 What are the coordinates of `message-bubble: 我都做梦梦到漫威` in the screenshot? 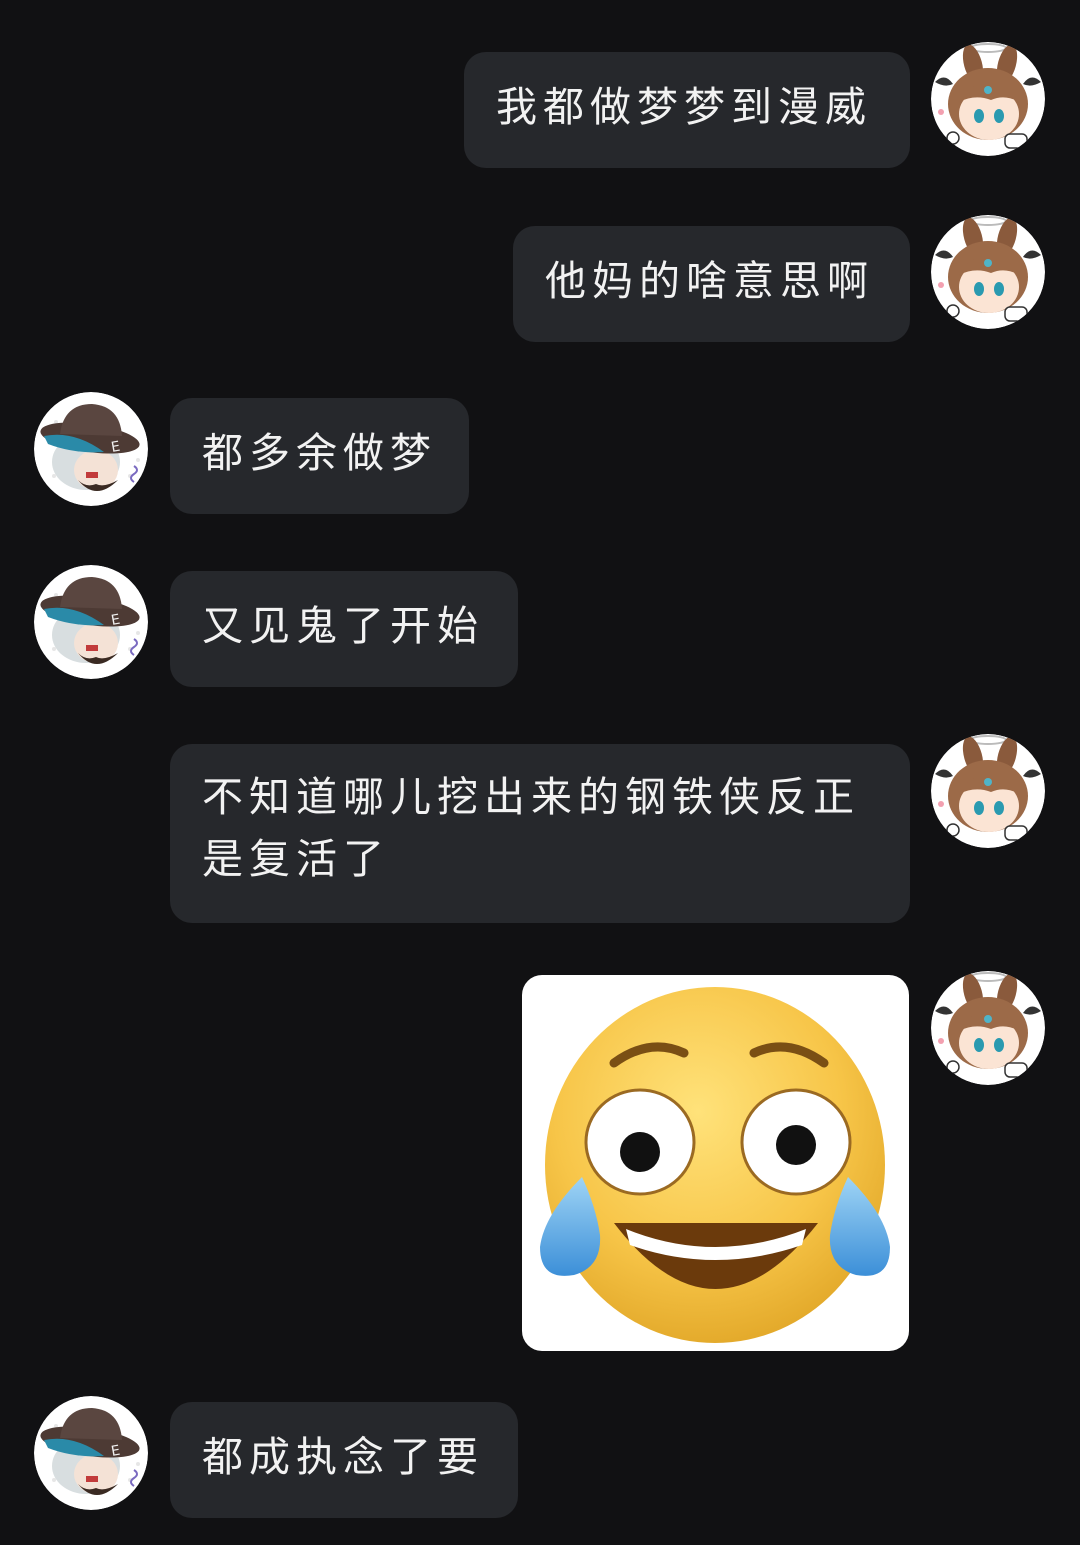 It's located at (687, 110).